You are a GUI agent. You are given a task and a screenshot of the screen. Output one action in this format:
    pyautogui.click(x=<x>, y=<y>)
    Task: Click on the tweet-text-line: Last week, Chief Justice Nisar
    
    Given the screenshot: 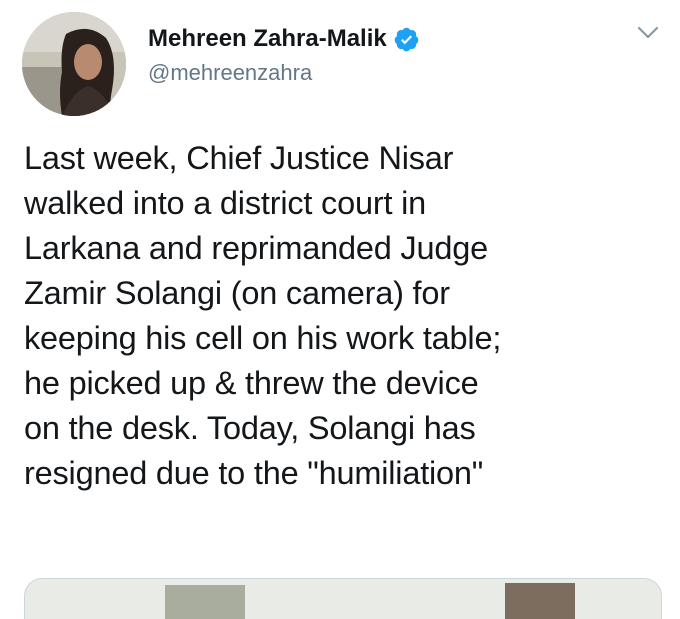 What is the action you would take?
    pyautogui.click(x=239, y=158)
    